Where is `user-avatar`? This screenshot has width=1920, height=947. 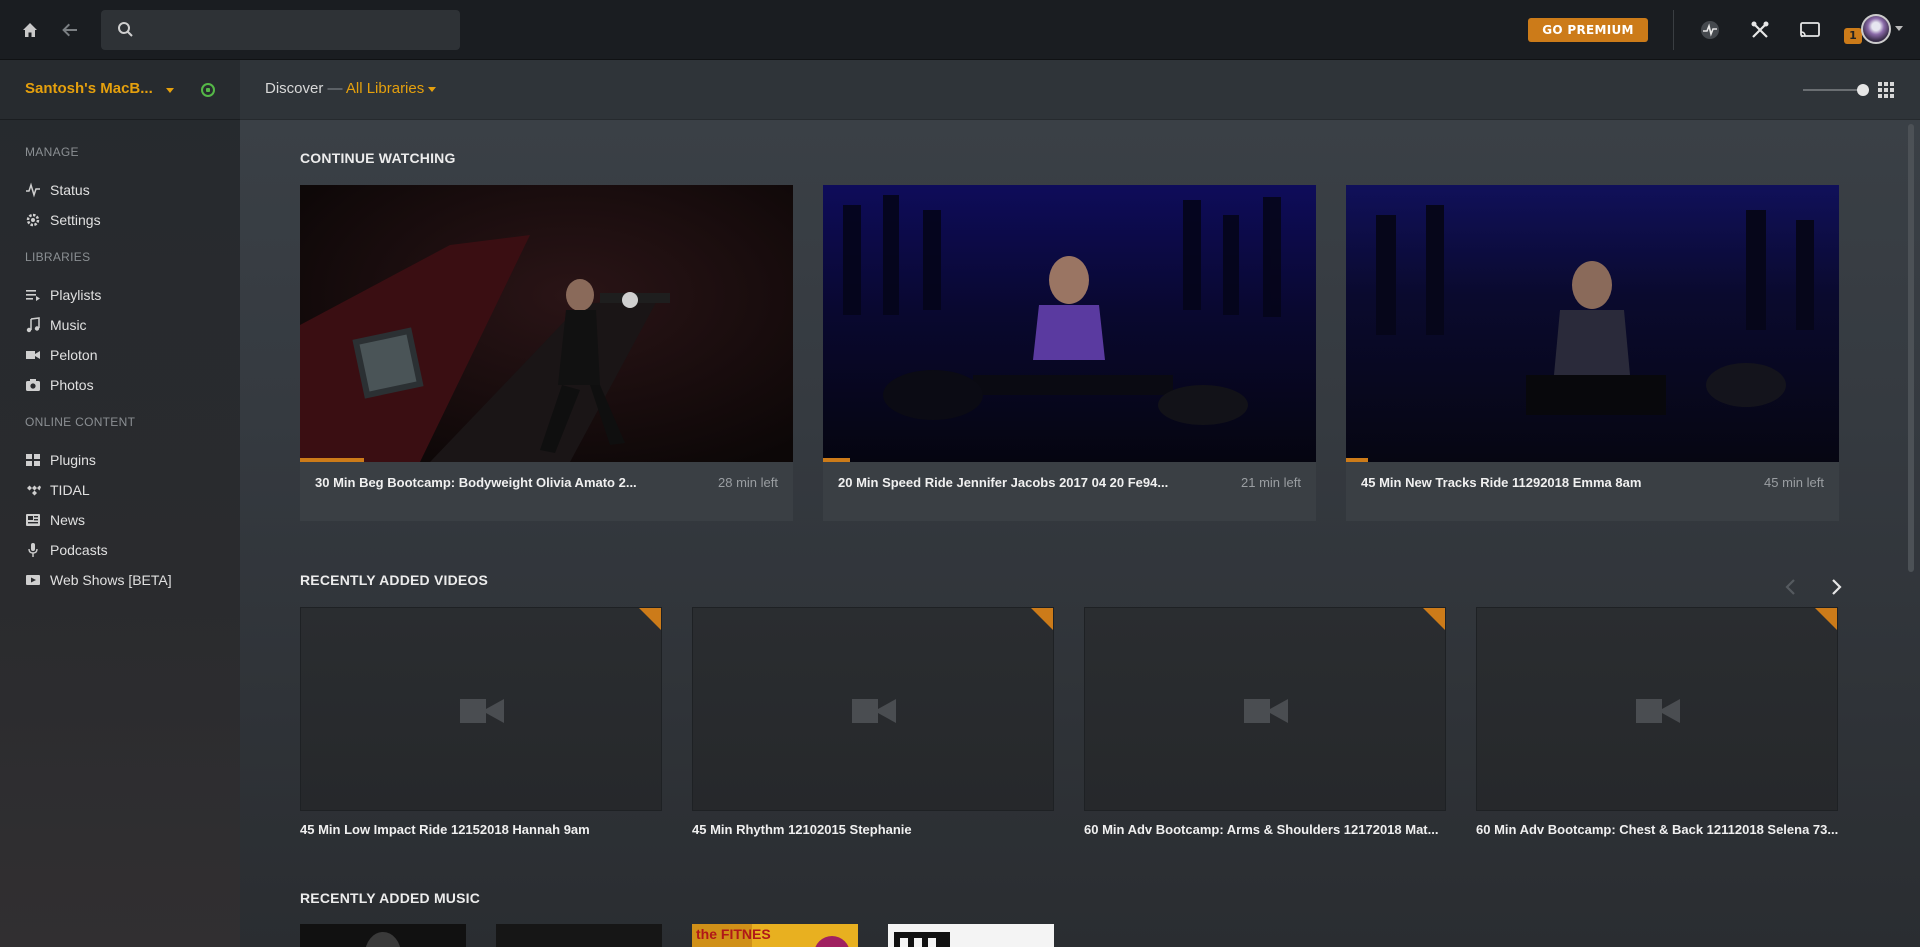
user-avatar is located at coordinates (1876, 29).